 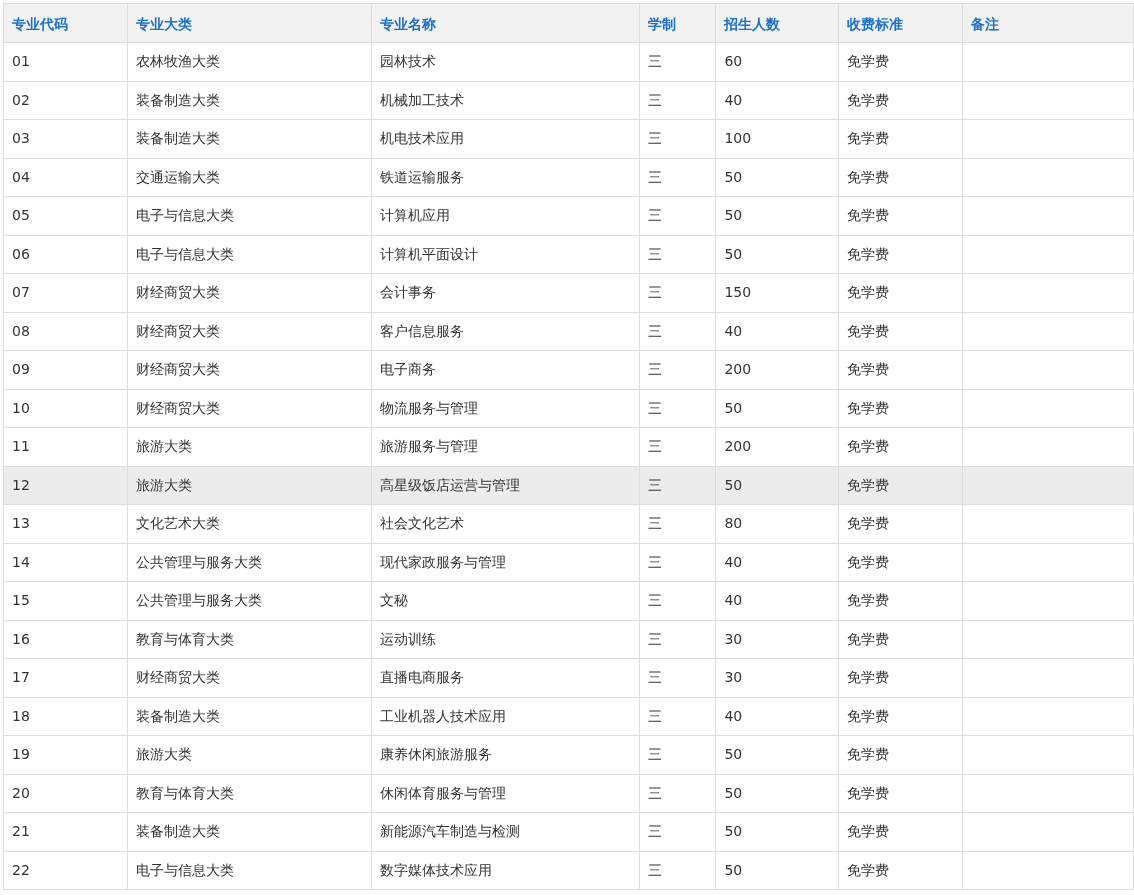 What do you see at coordinates (505, 100) in the screenshot?
I see `table-cell: 机械加工技术` at bounding box center [505, 100].